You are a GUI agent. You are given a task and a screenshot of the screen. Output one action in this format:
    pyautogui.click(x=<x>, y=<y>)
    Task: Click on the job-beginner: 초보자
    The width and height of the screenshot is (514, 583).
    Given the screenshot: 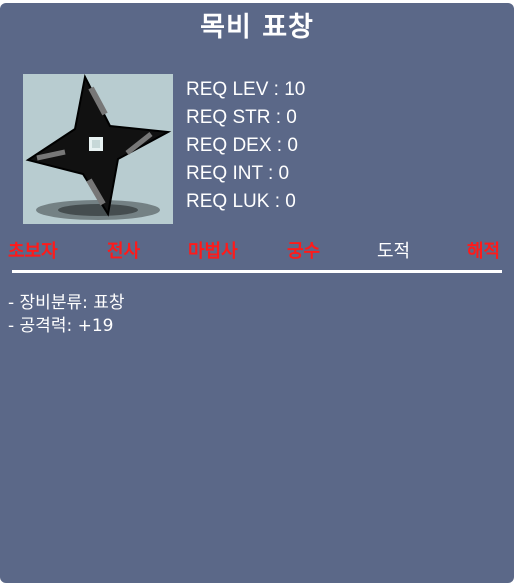 What is the action you would take?
    pyautogui.click(x=33, y=251)
    